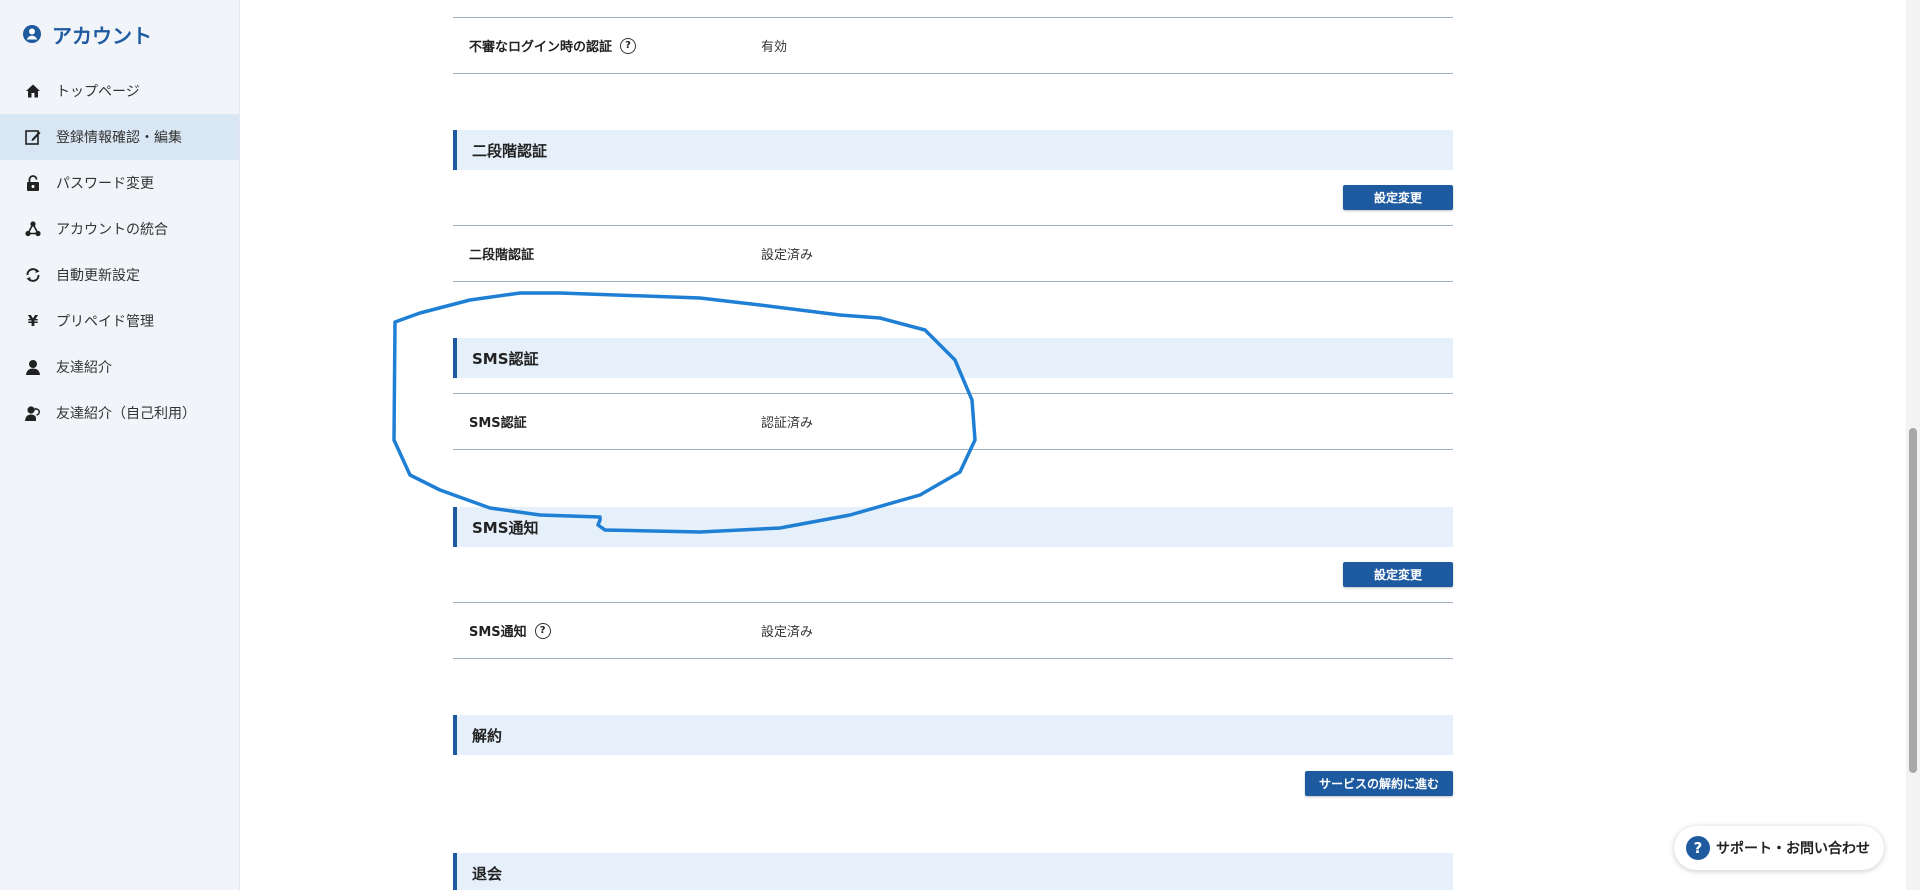  Describe the element at coordinates (98, 276) in the screenshot. I see `sidebar-item-label: 自動更新設定` at that location.